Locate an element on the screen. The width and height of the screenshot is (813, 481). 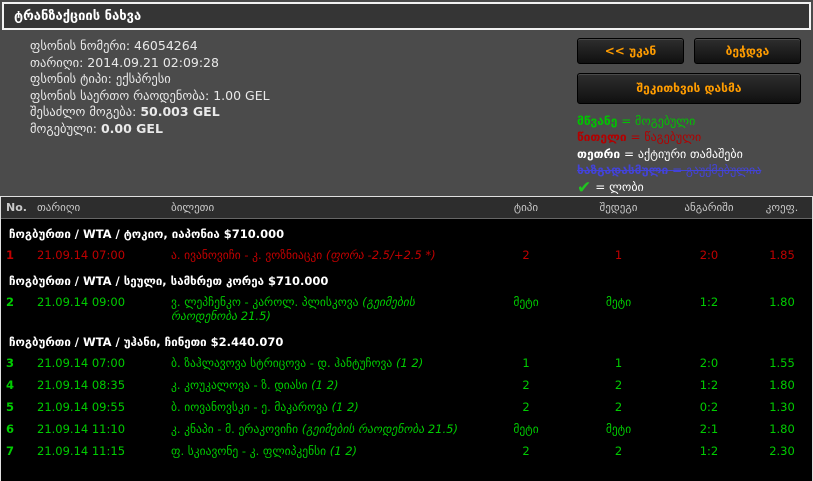
possible-win-line: შესაძლო მოგება: 50.003 GEL is located at coordinates (125, 111).